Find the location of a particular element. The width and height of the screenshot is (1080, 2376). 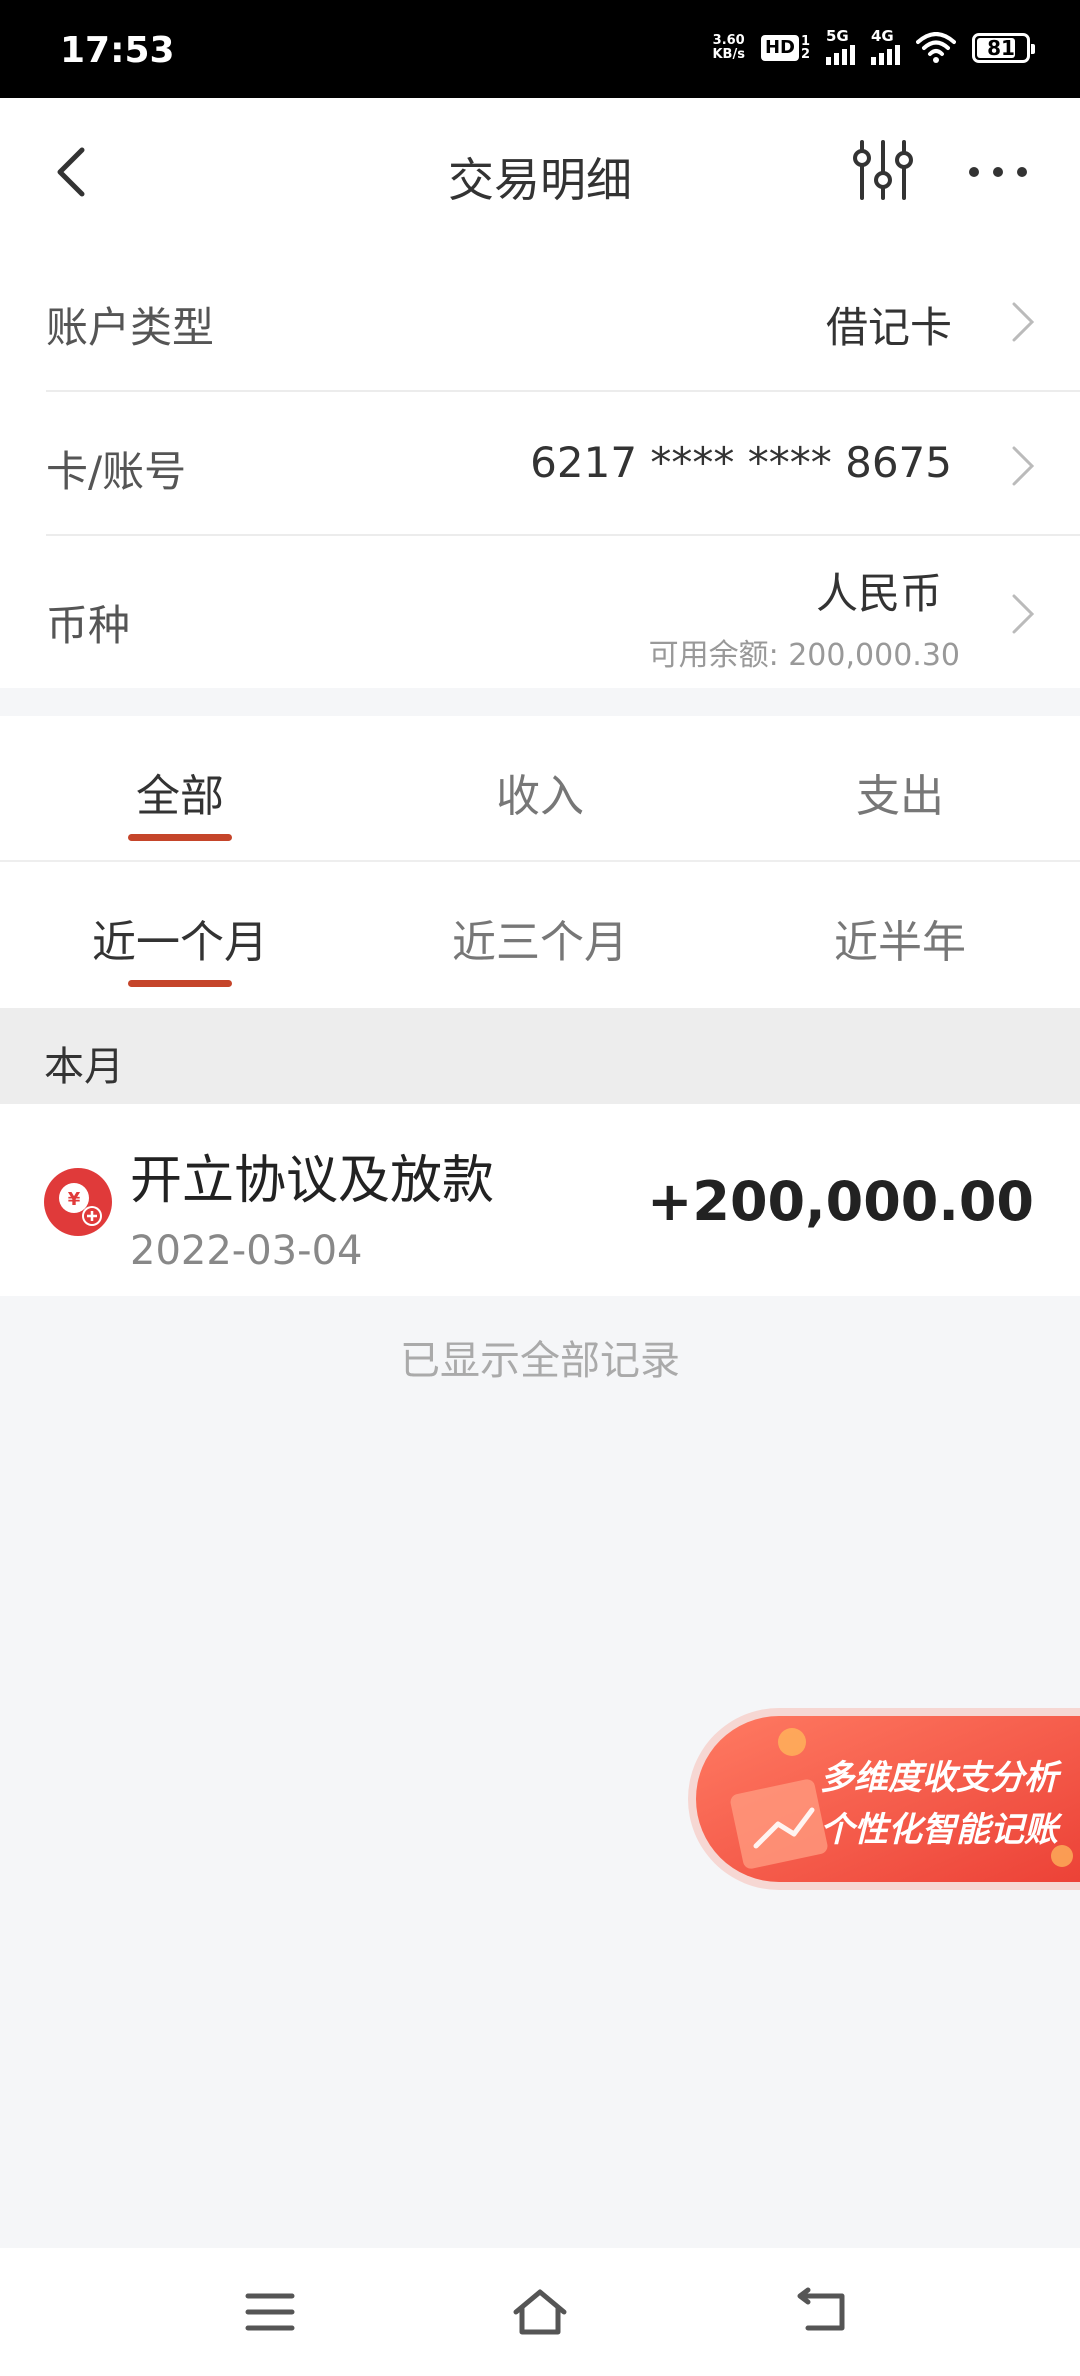

signal-5g-icon: 5G is located at coordinates (840, 46).